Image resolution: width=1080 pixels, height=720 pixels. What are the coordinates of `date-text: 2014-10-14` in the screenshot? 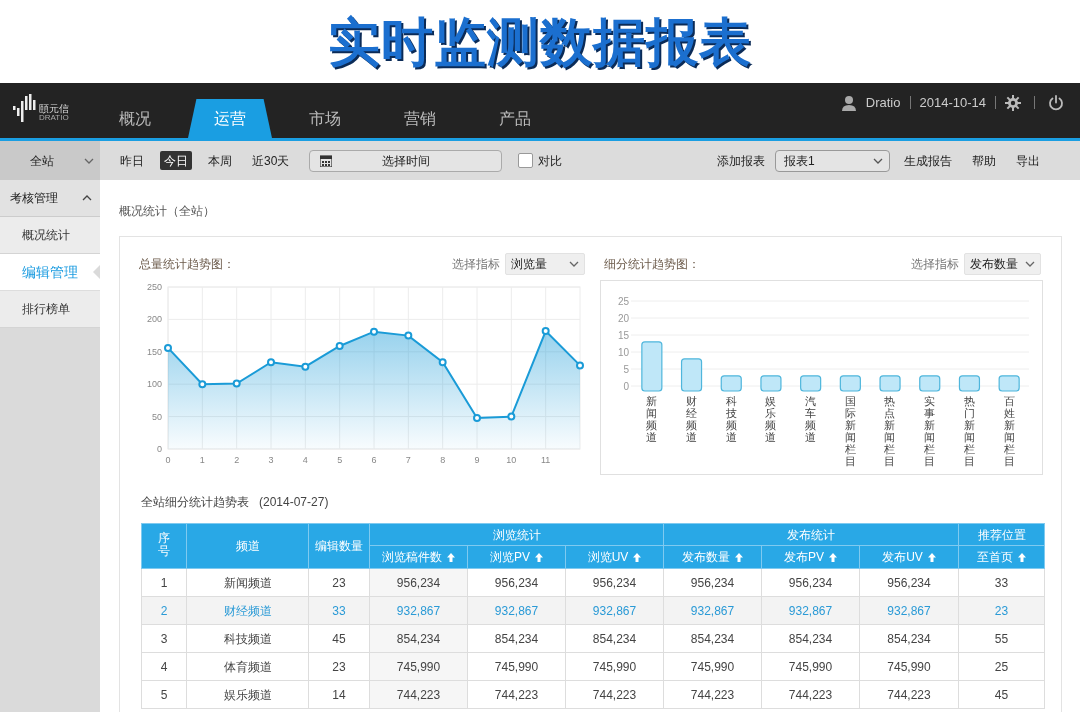 It's located at (952, 102).